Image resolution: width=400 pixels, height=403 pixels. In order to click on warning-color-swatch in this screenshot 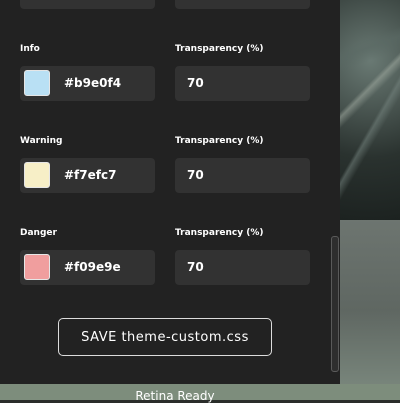, I will do `click(37, 175)`.